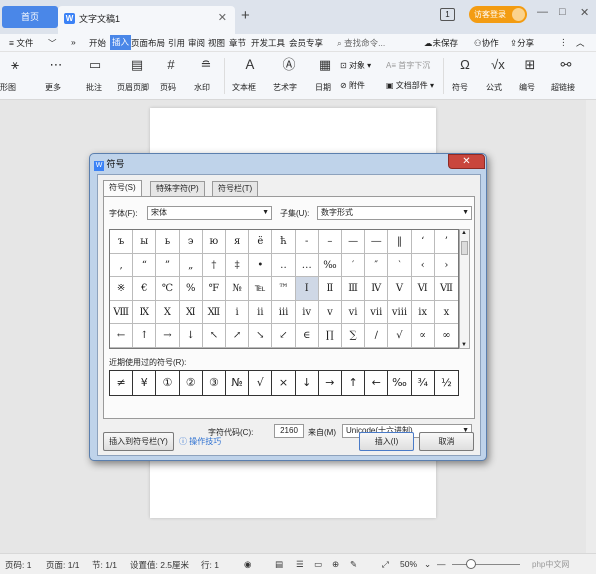 The image size is (596, 574). I want to click on zoom-slider-thumb, so click(471, 564).